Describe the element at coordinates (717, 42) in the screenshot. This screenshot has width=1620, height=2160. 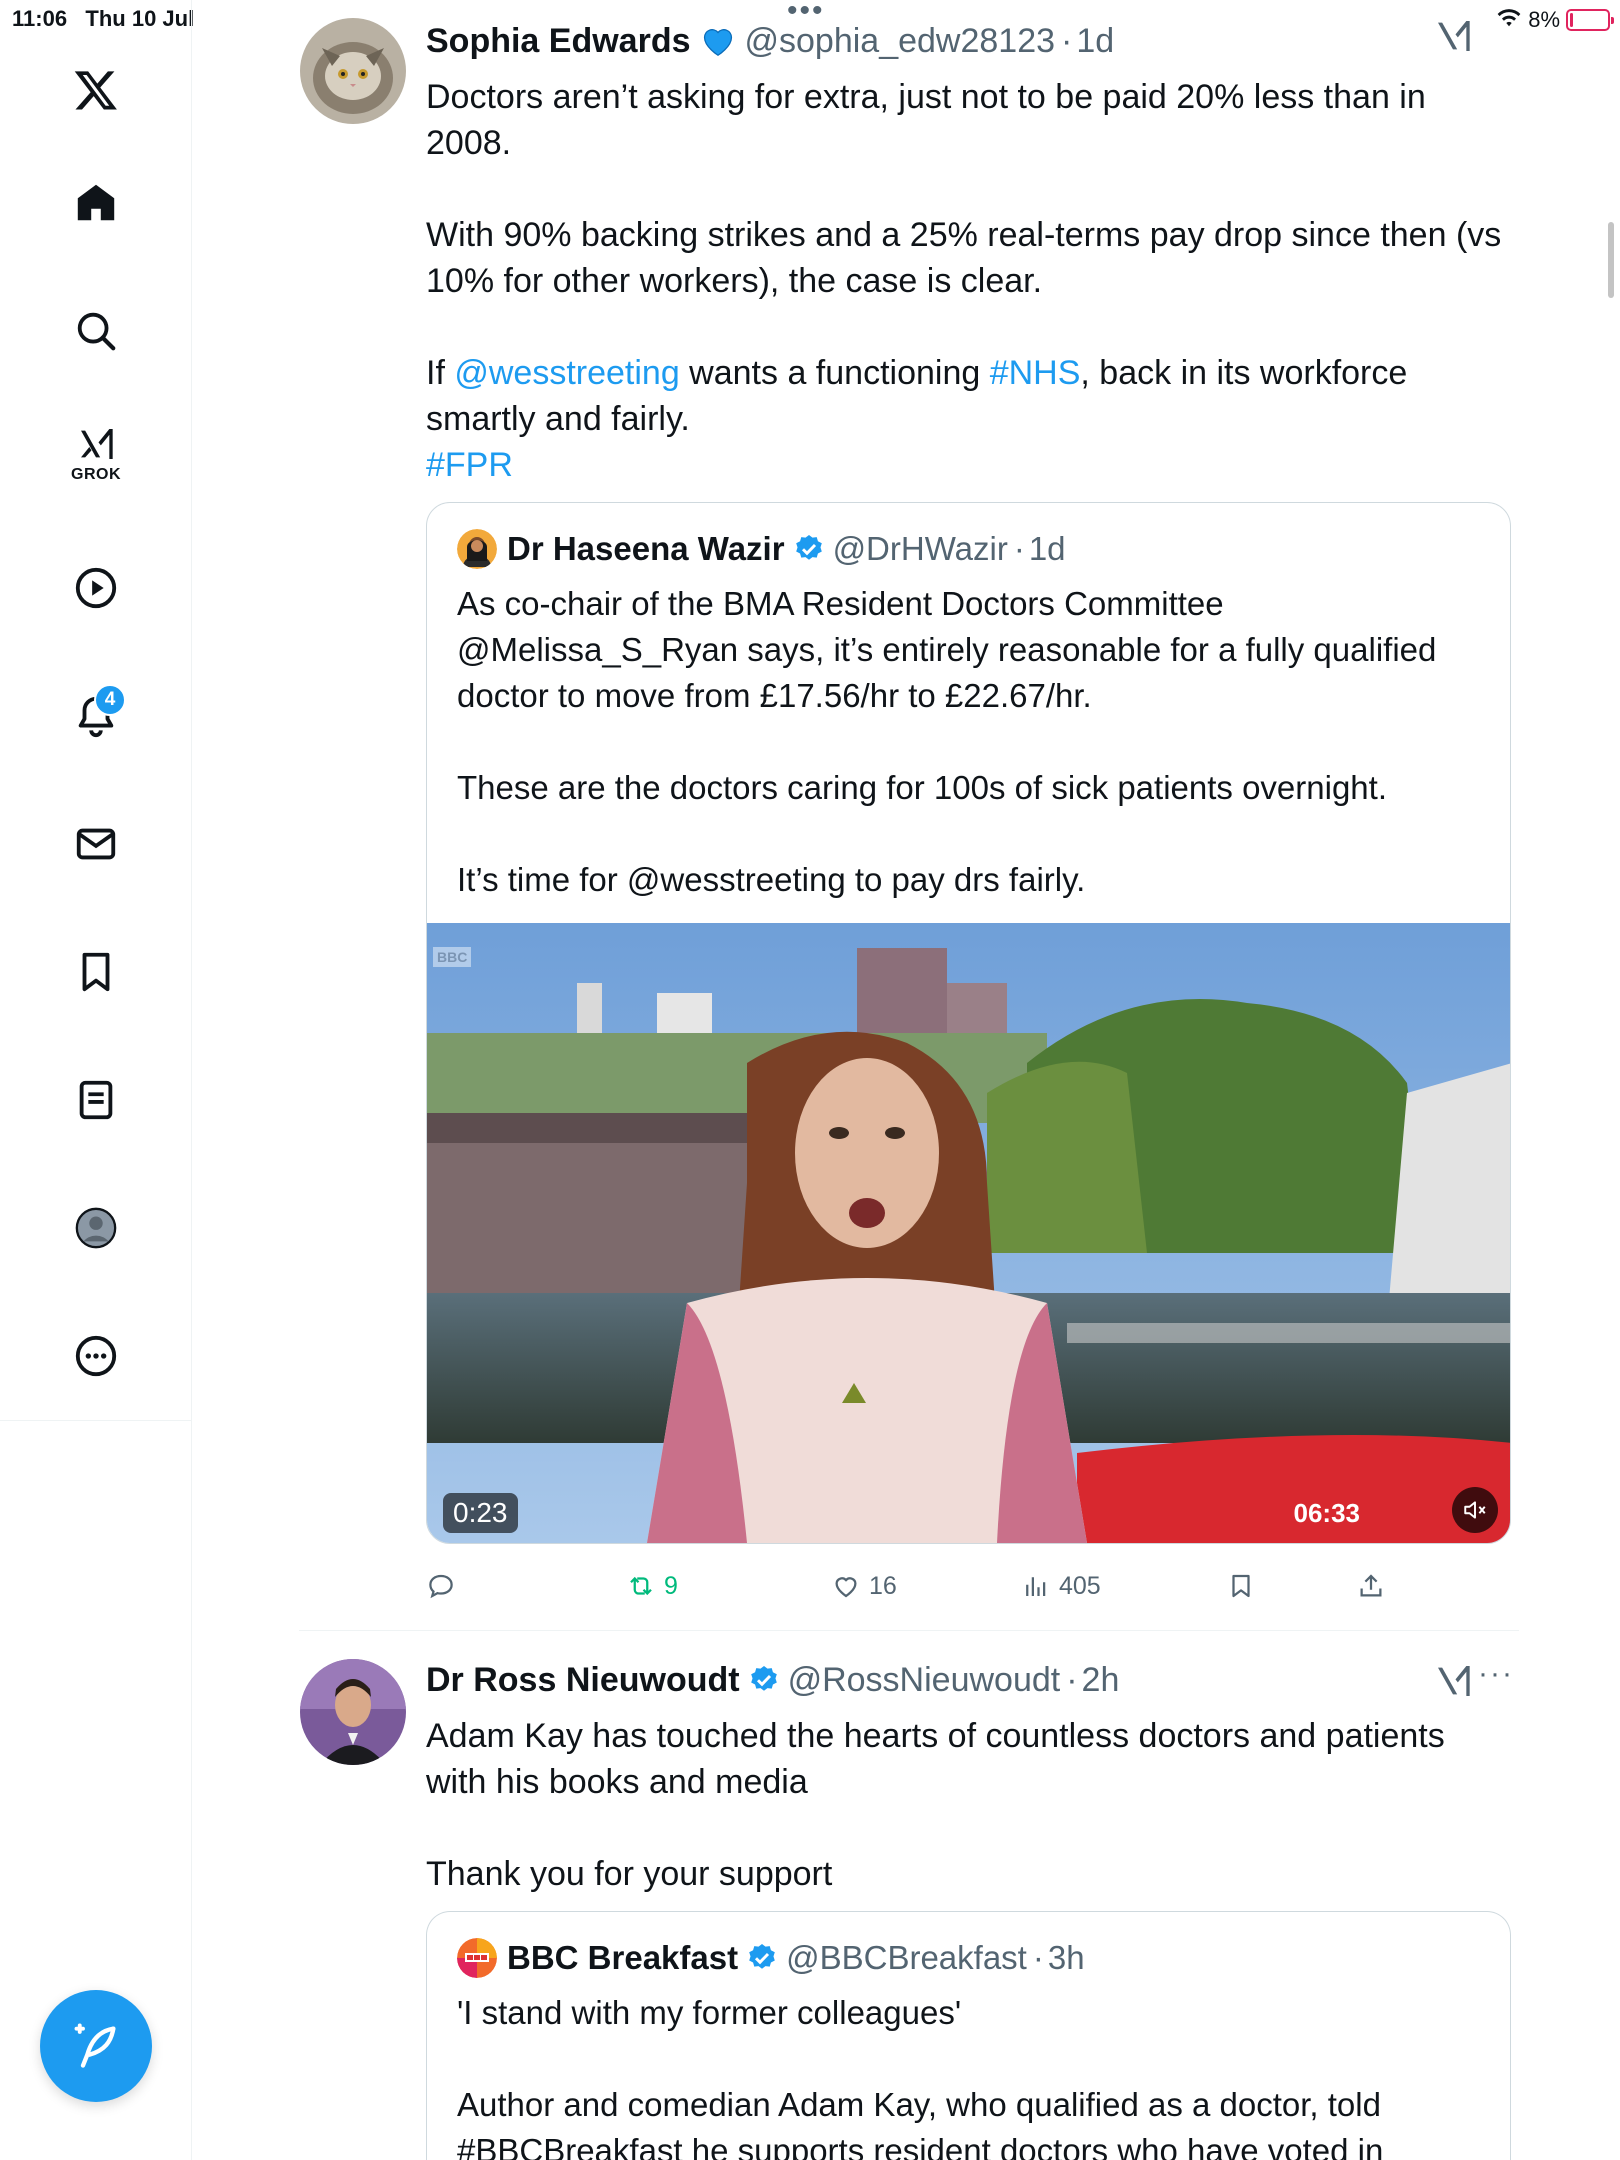
I see `blue-heart-icon` at that location.